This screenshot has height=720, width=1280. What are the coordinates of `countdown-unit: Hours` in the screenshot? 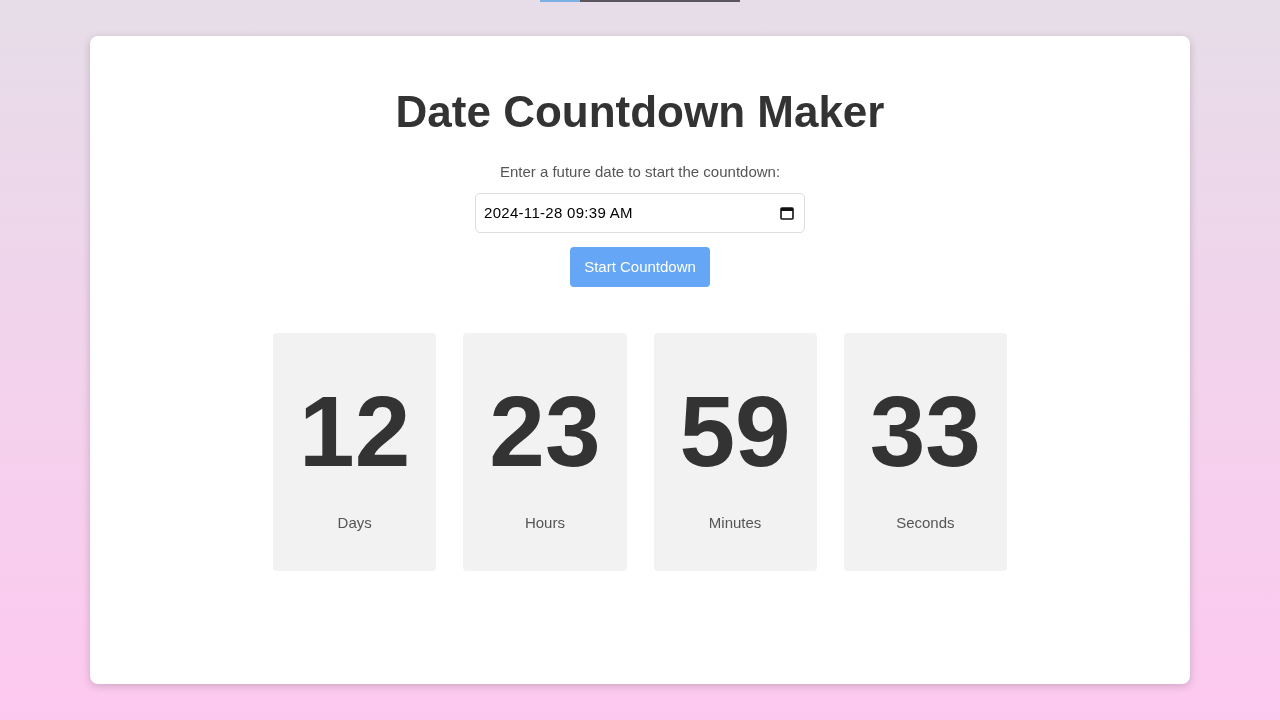 It's located at (544, 522).